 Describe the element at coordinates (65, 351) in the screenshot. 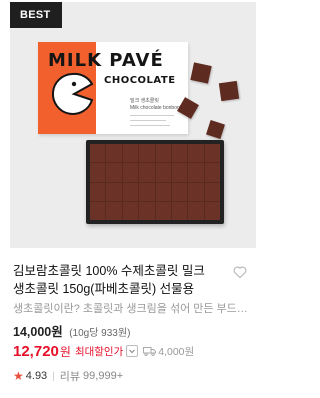

I see `sale-currency: 원` at that location.